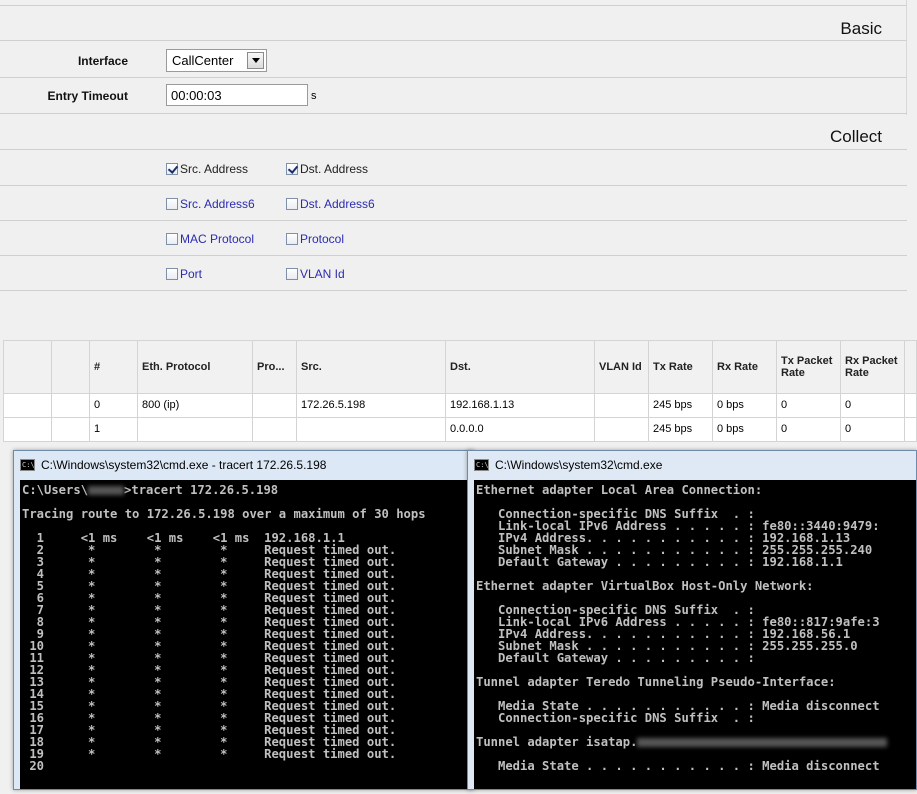 The image size is (917, 794). Describe the element at coordinates (520, 367) in the screenshot. I see `column-header: Dst.` at that location.